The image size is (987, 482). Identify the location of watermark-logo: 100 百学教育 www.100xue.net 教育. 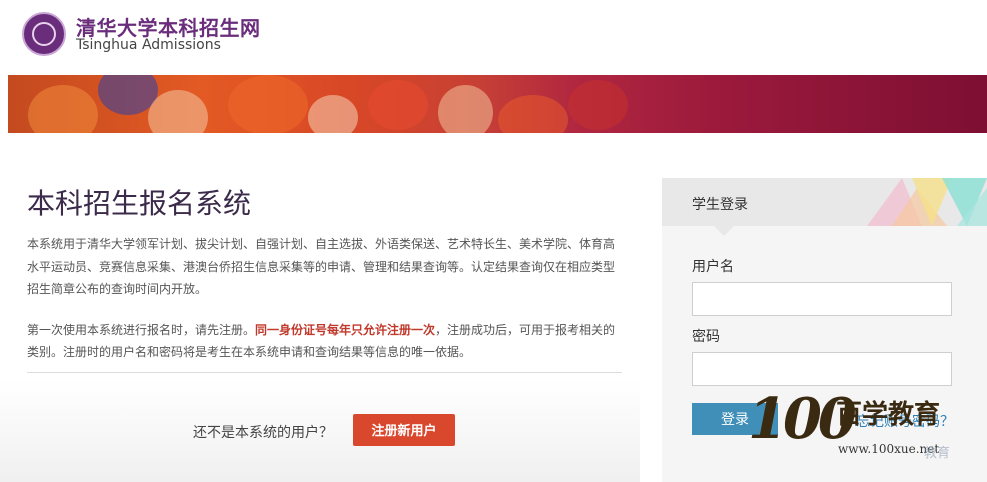
(863, 426).